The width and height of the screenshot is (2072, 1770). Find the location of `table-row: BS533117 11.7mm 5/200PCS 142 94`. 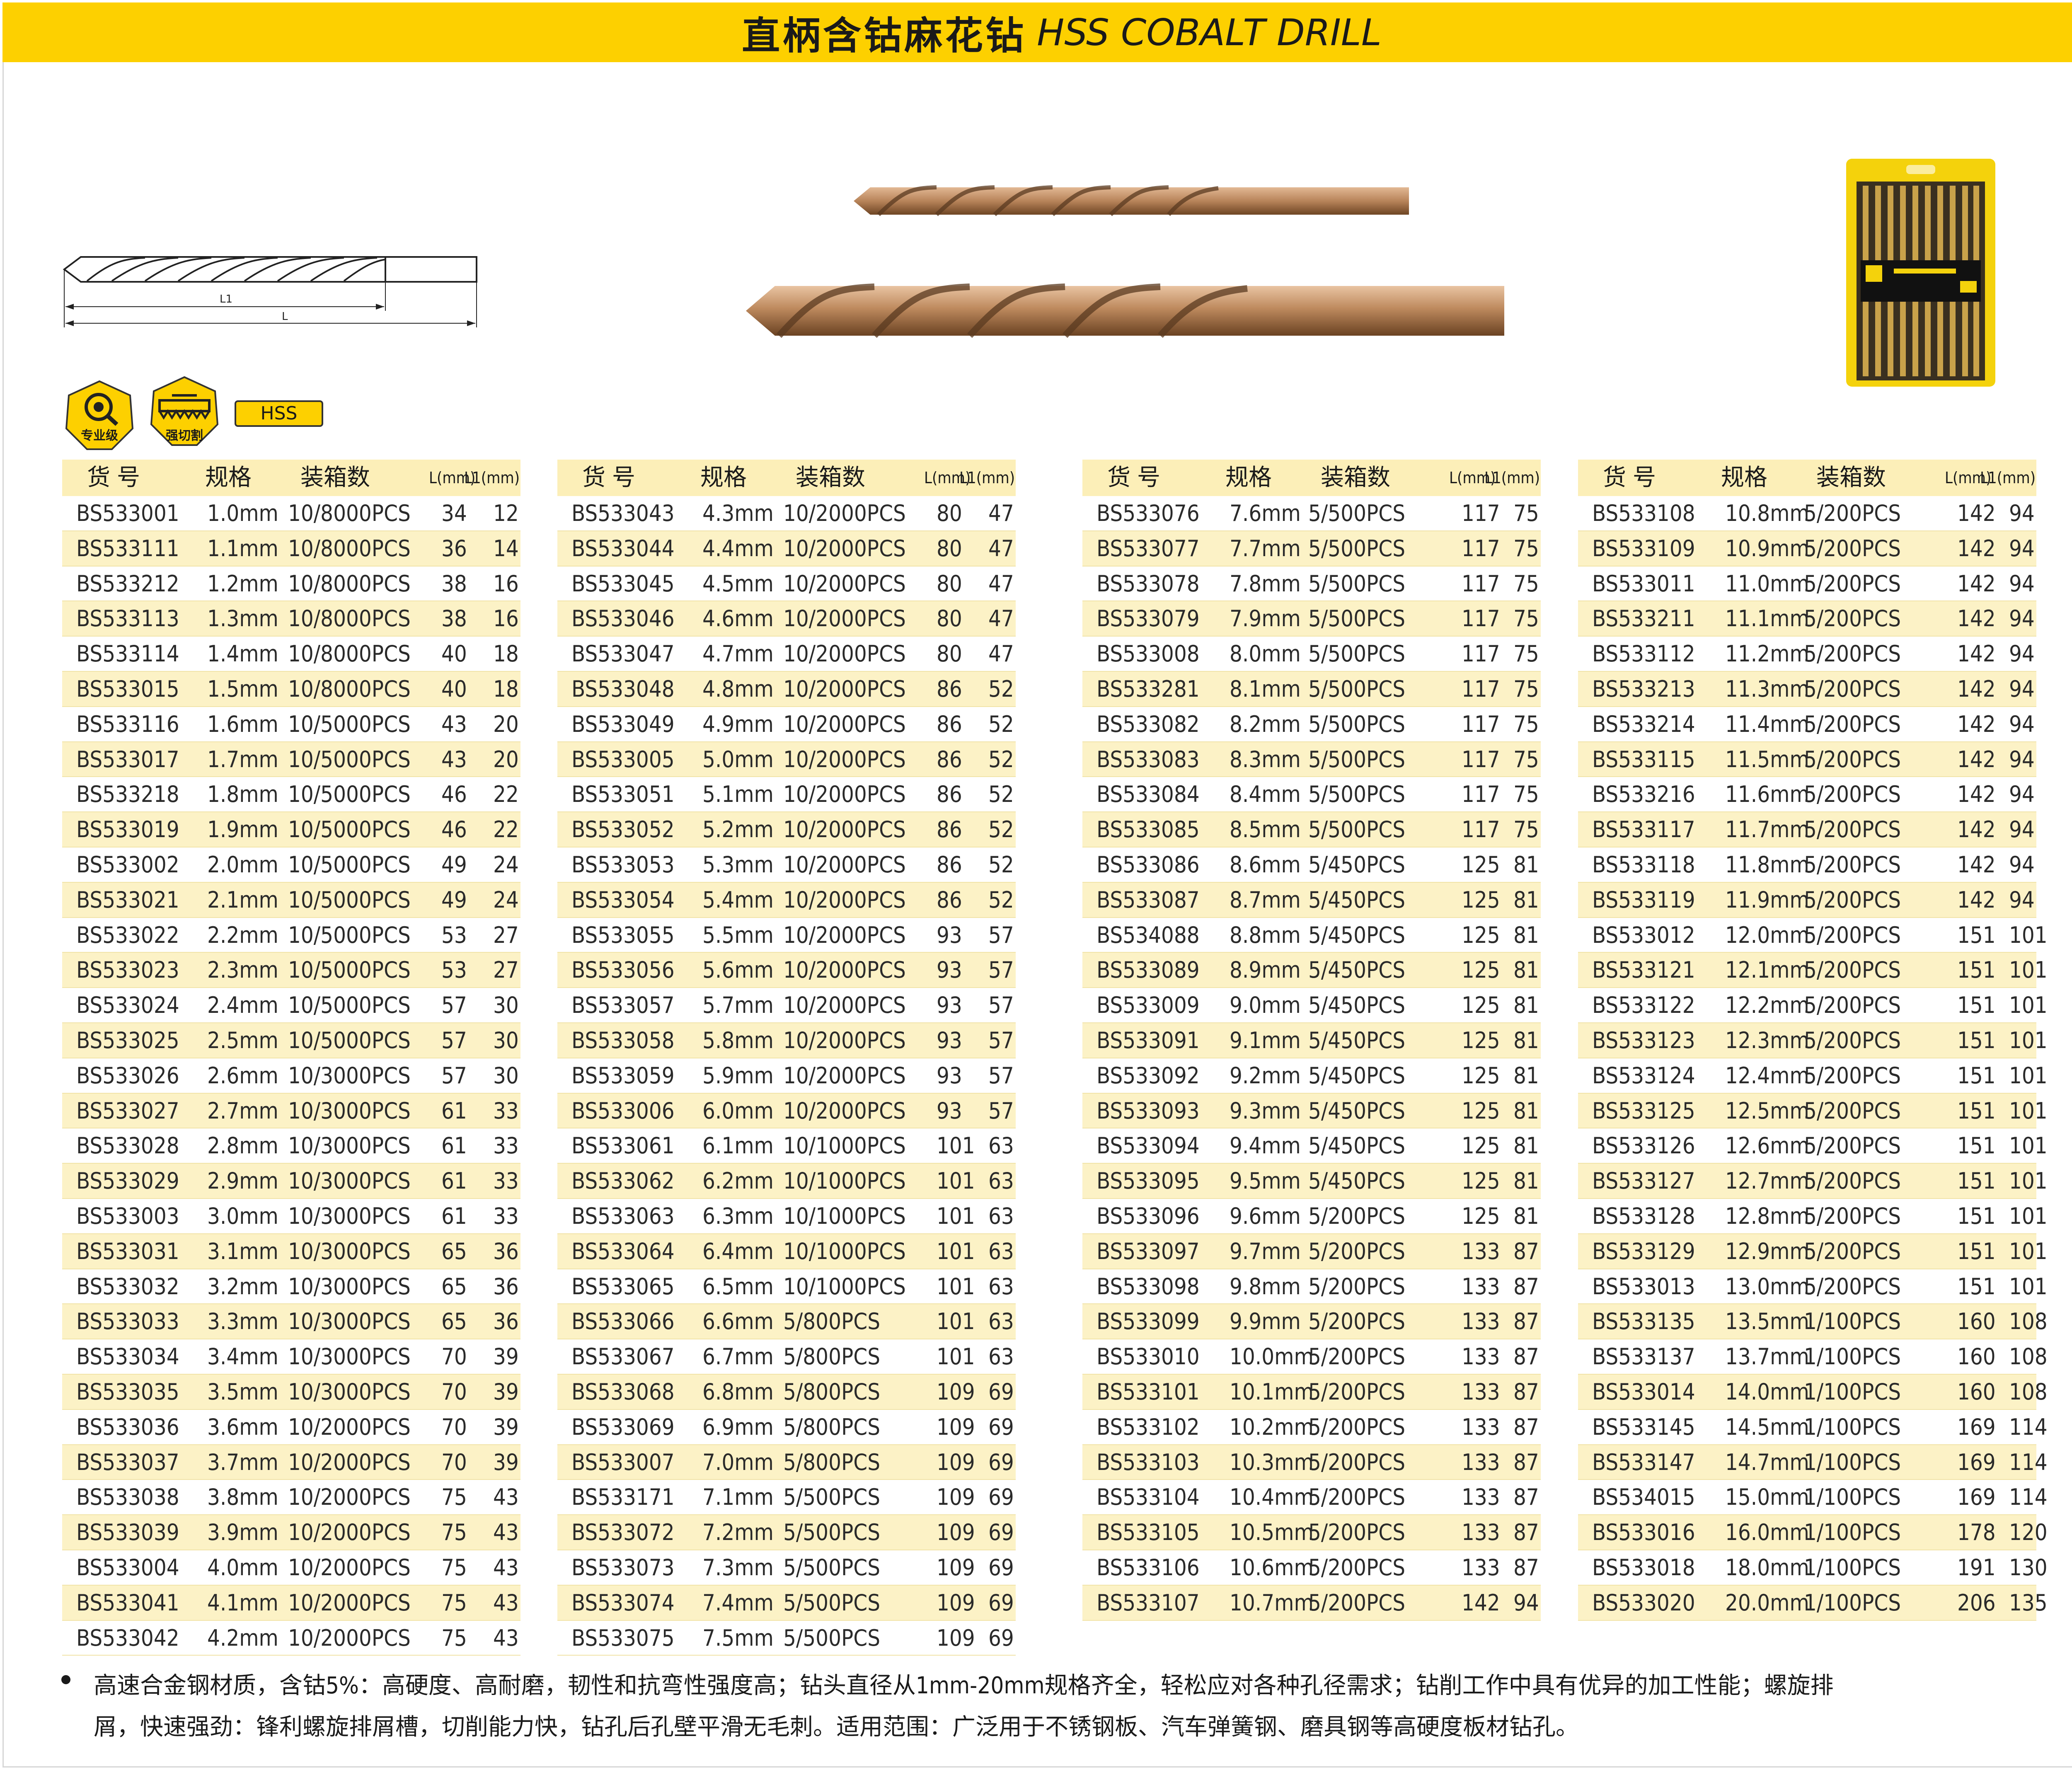

table-row: BS533117 11.7mm 5/200PCS 142 94 is located at coordinates (1807, 829).